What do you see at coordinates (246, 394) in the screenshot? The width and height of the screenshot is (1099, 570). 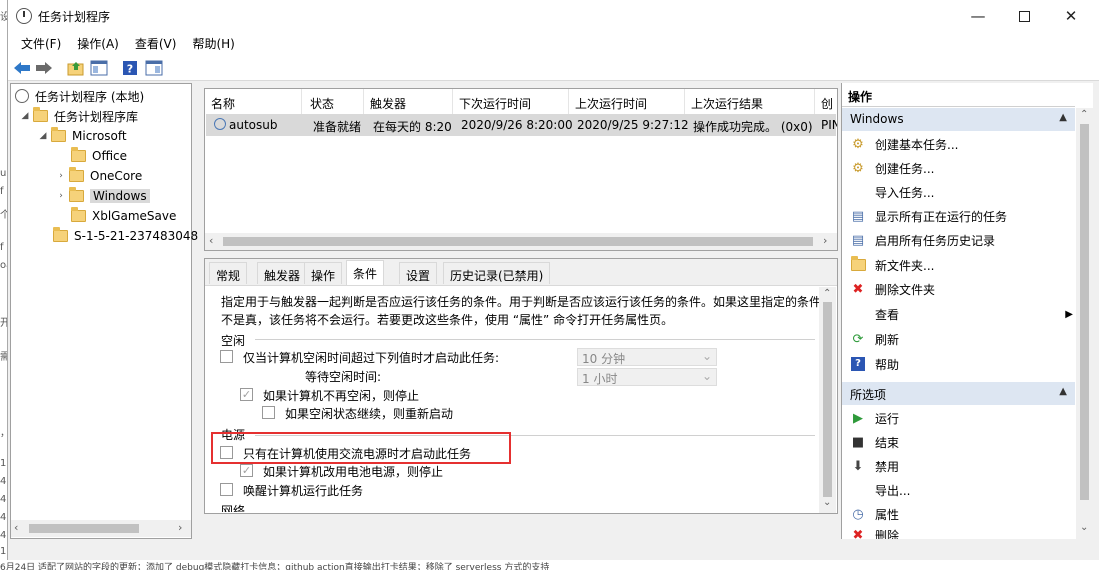 I see `idle-stop-checkbox: ✓` at bounding box center [246, 394].